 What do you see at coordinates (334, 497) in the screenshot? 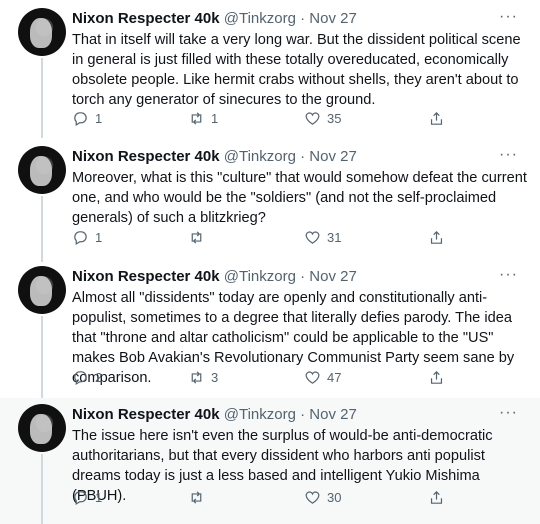
I see `like-count: 30` at bounding box center [334, 497].